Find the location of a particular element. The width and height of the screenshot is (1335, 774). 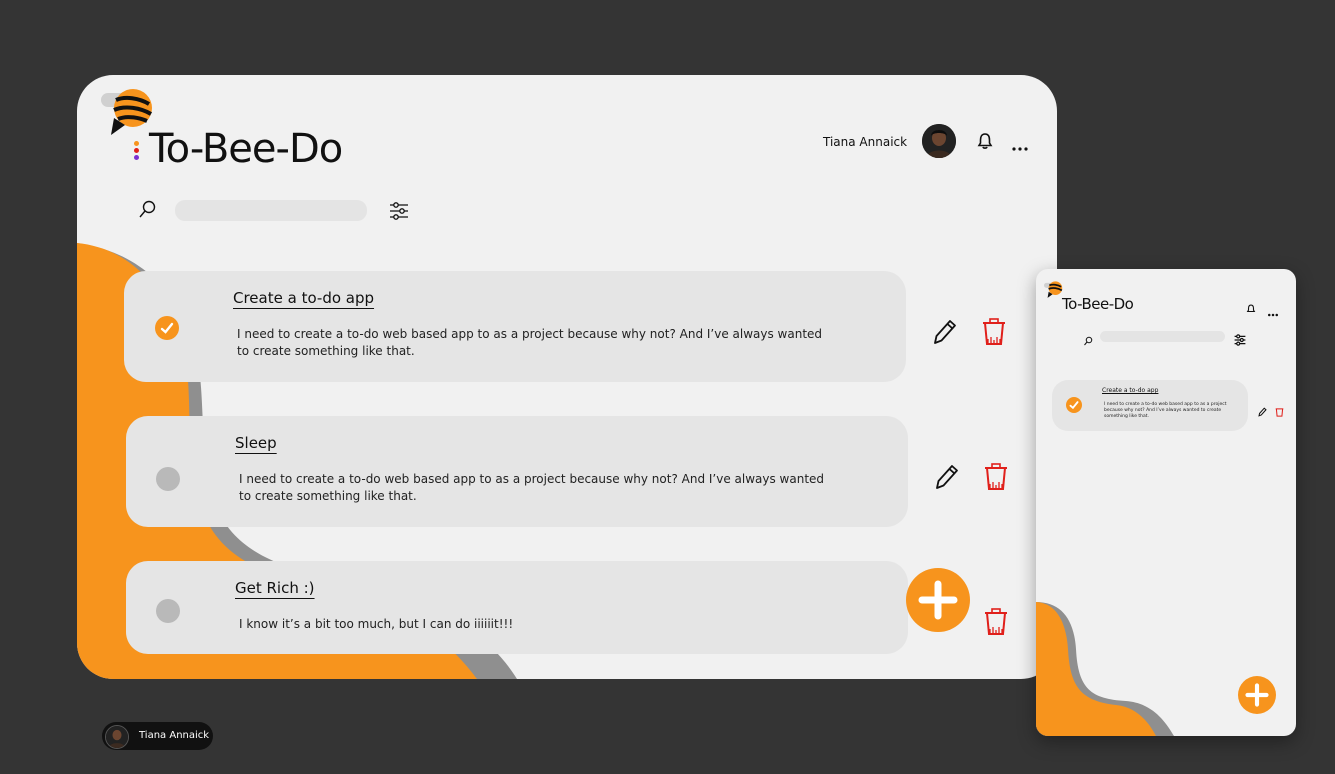

task-title: Get Rich :) is located at coordinates (275, 588).